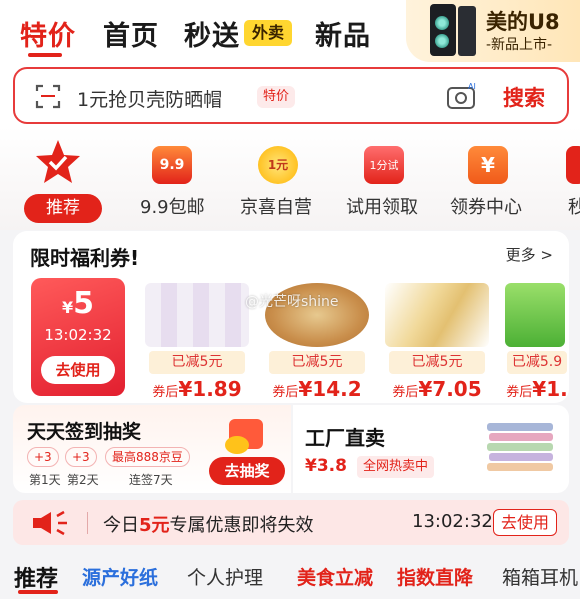  I want to click on category-partial: 秒, so click(574, 206).